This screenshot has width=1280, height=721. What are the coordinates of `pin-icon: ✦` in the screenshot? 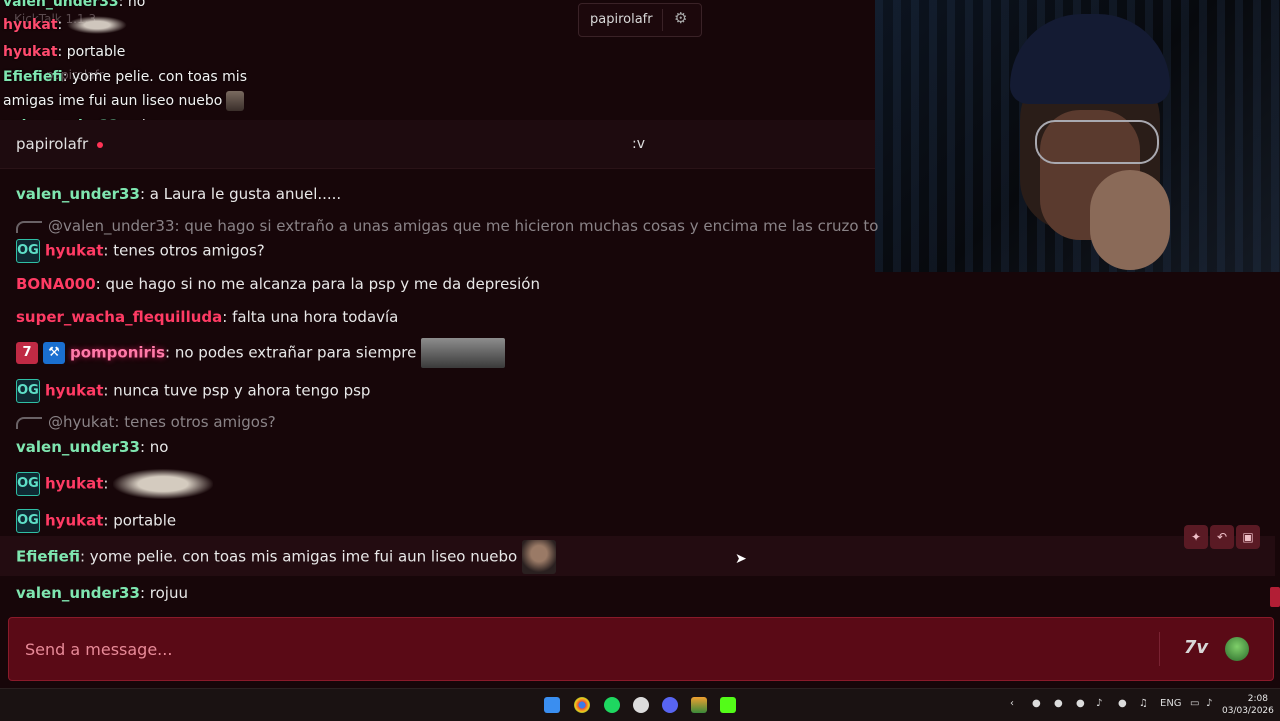 It's located at (1196, 537).